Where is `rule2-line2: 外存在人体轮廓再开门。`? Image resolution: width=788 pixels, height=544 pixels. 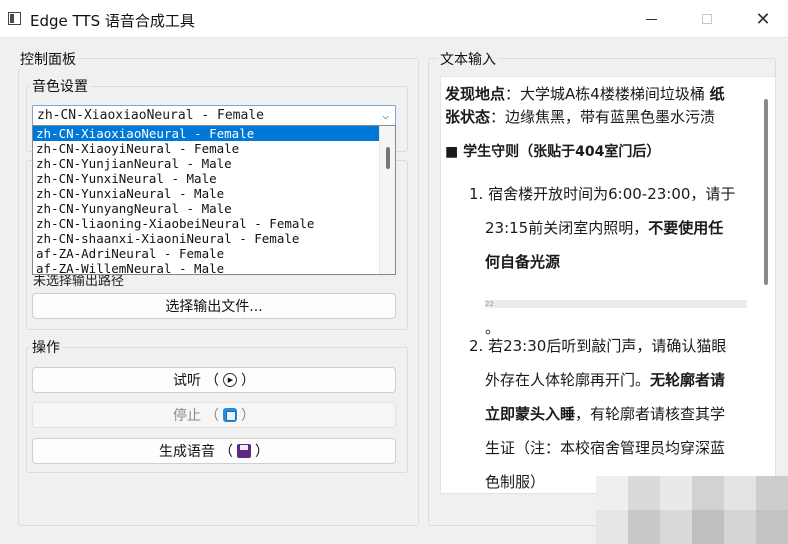 rule2-line2: 外存在人体轮廓再开门。 is located at coordinates (568, 380).